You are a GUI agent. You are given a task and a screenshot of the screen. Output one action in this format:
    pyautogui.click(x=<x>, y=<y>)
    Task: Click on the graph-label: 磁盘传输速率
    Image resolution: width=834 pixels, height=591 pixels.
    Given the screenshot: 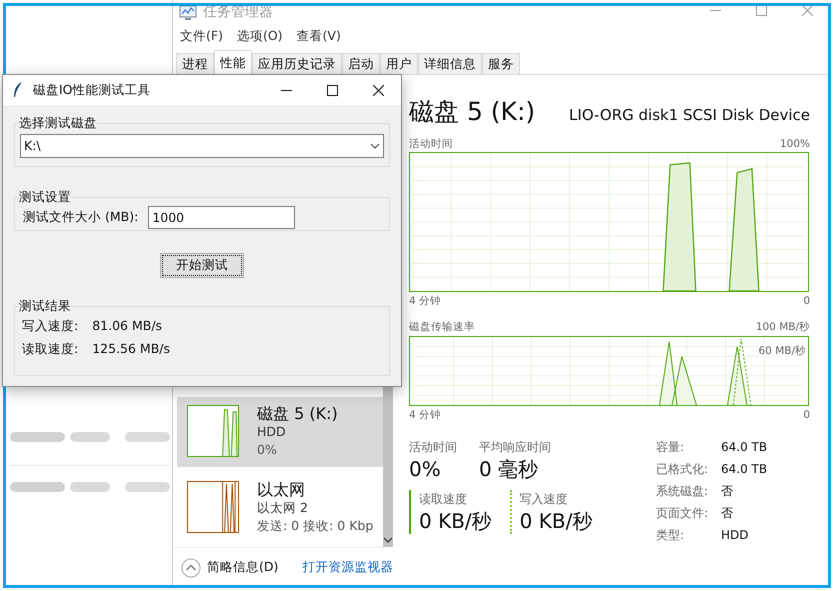 What is the action you would take?
    pyautogui.click(x=442, y=327)
    